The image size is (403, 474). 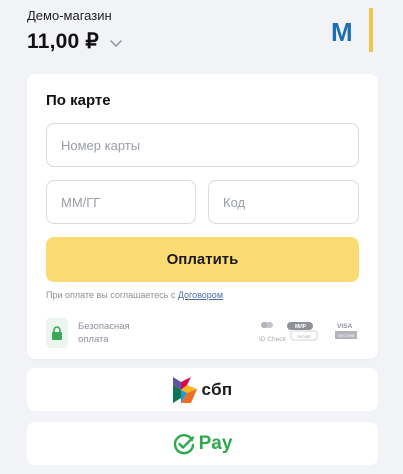 I want to click on chevron-down-icon, so click(x=116, y=43).